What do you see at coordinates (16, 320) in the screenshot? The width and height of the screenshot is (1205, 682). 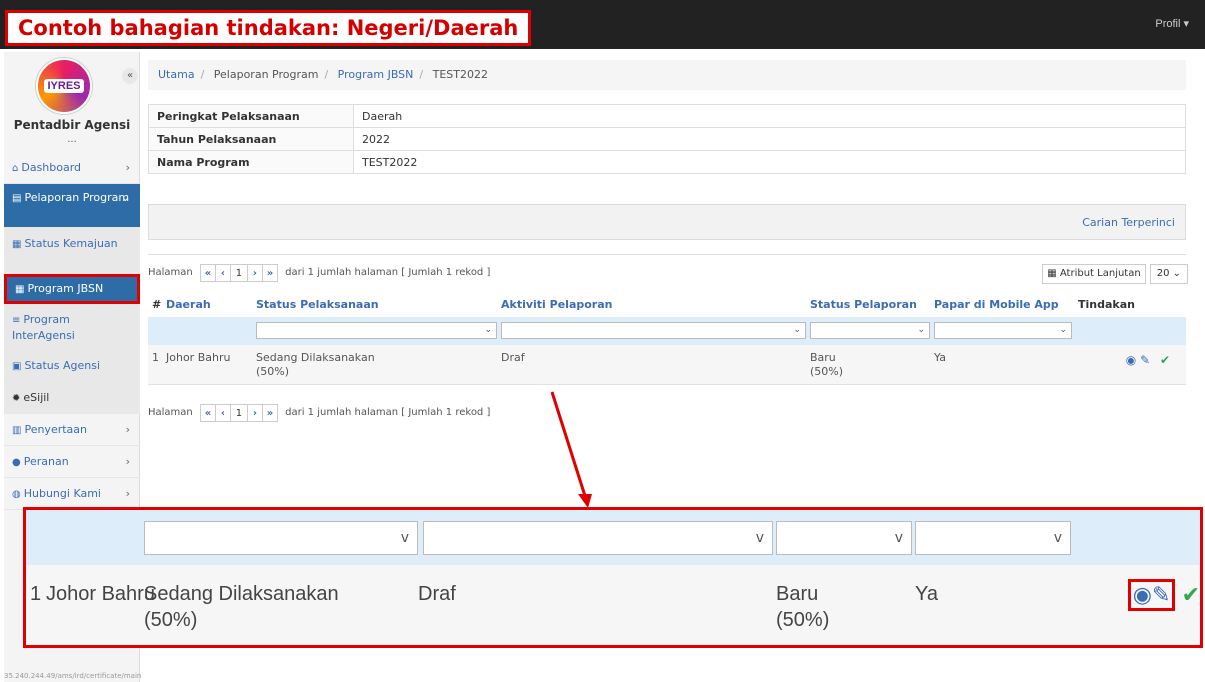 I see `list-icon: ≡` at bounding box center [16, 320].